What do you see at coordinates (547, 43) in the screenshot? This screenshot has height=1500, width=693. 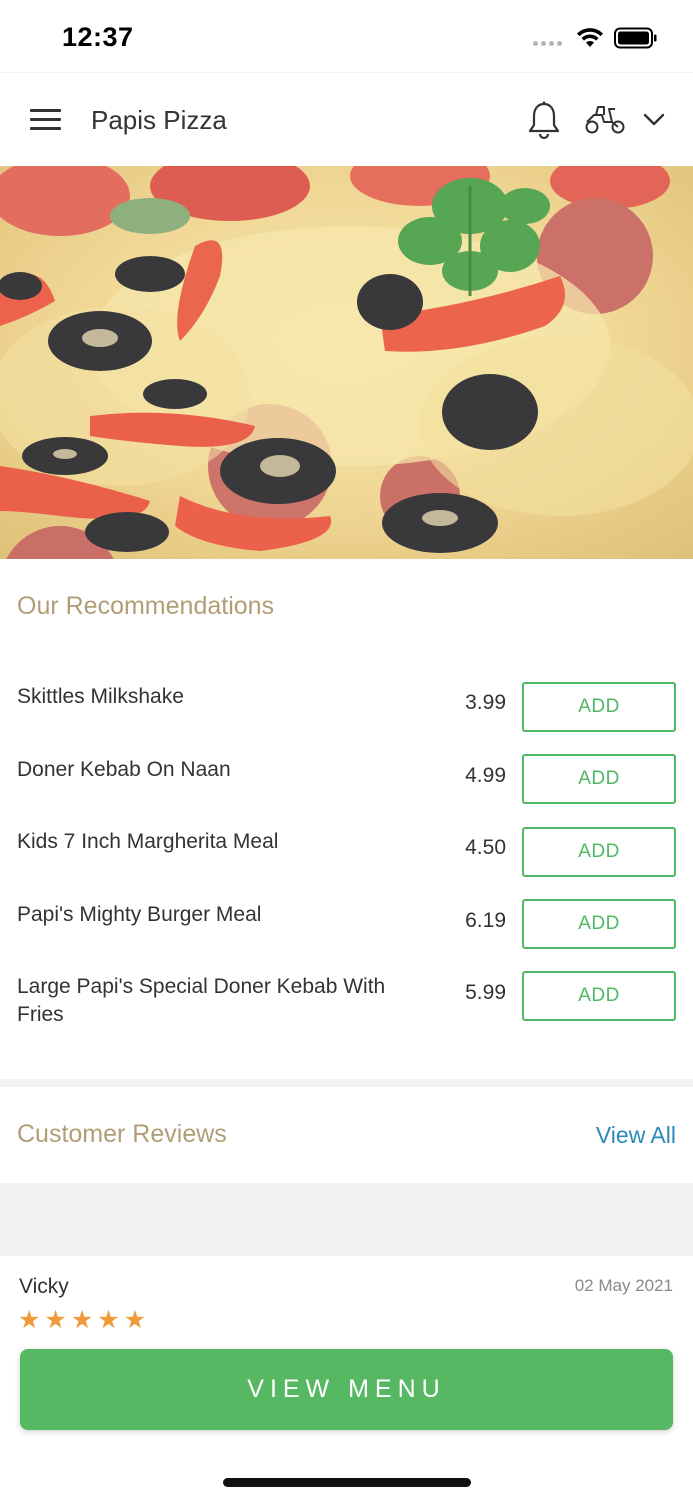 I see `signal-icon` at bounding box center [547, 43].